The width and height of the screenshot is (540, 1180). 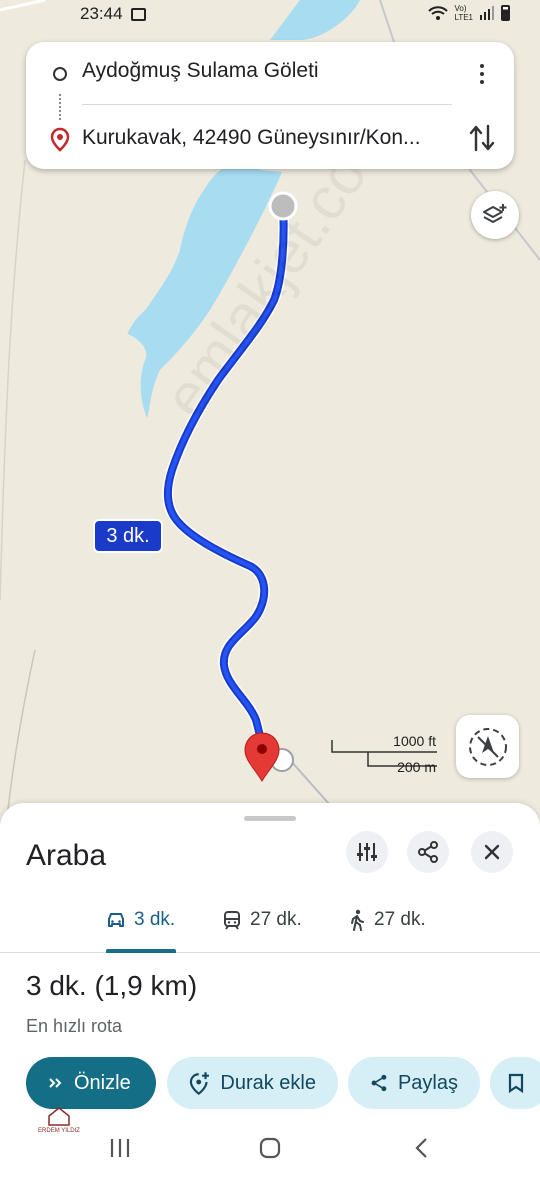 What do you see at coordinates (270, 1148) in the screenshot?
I see `home-icon` at bounding box center [270, 1148].